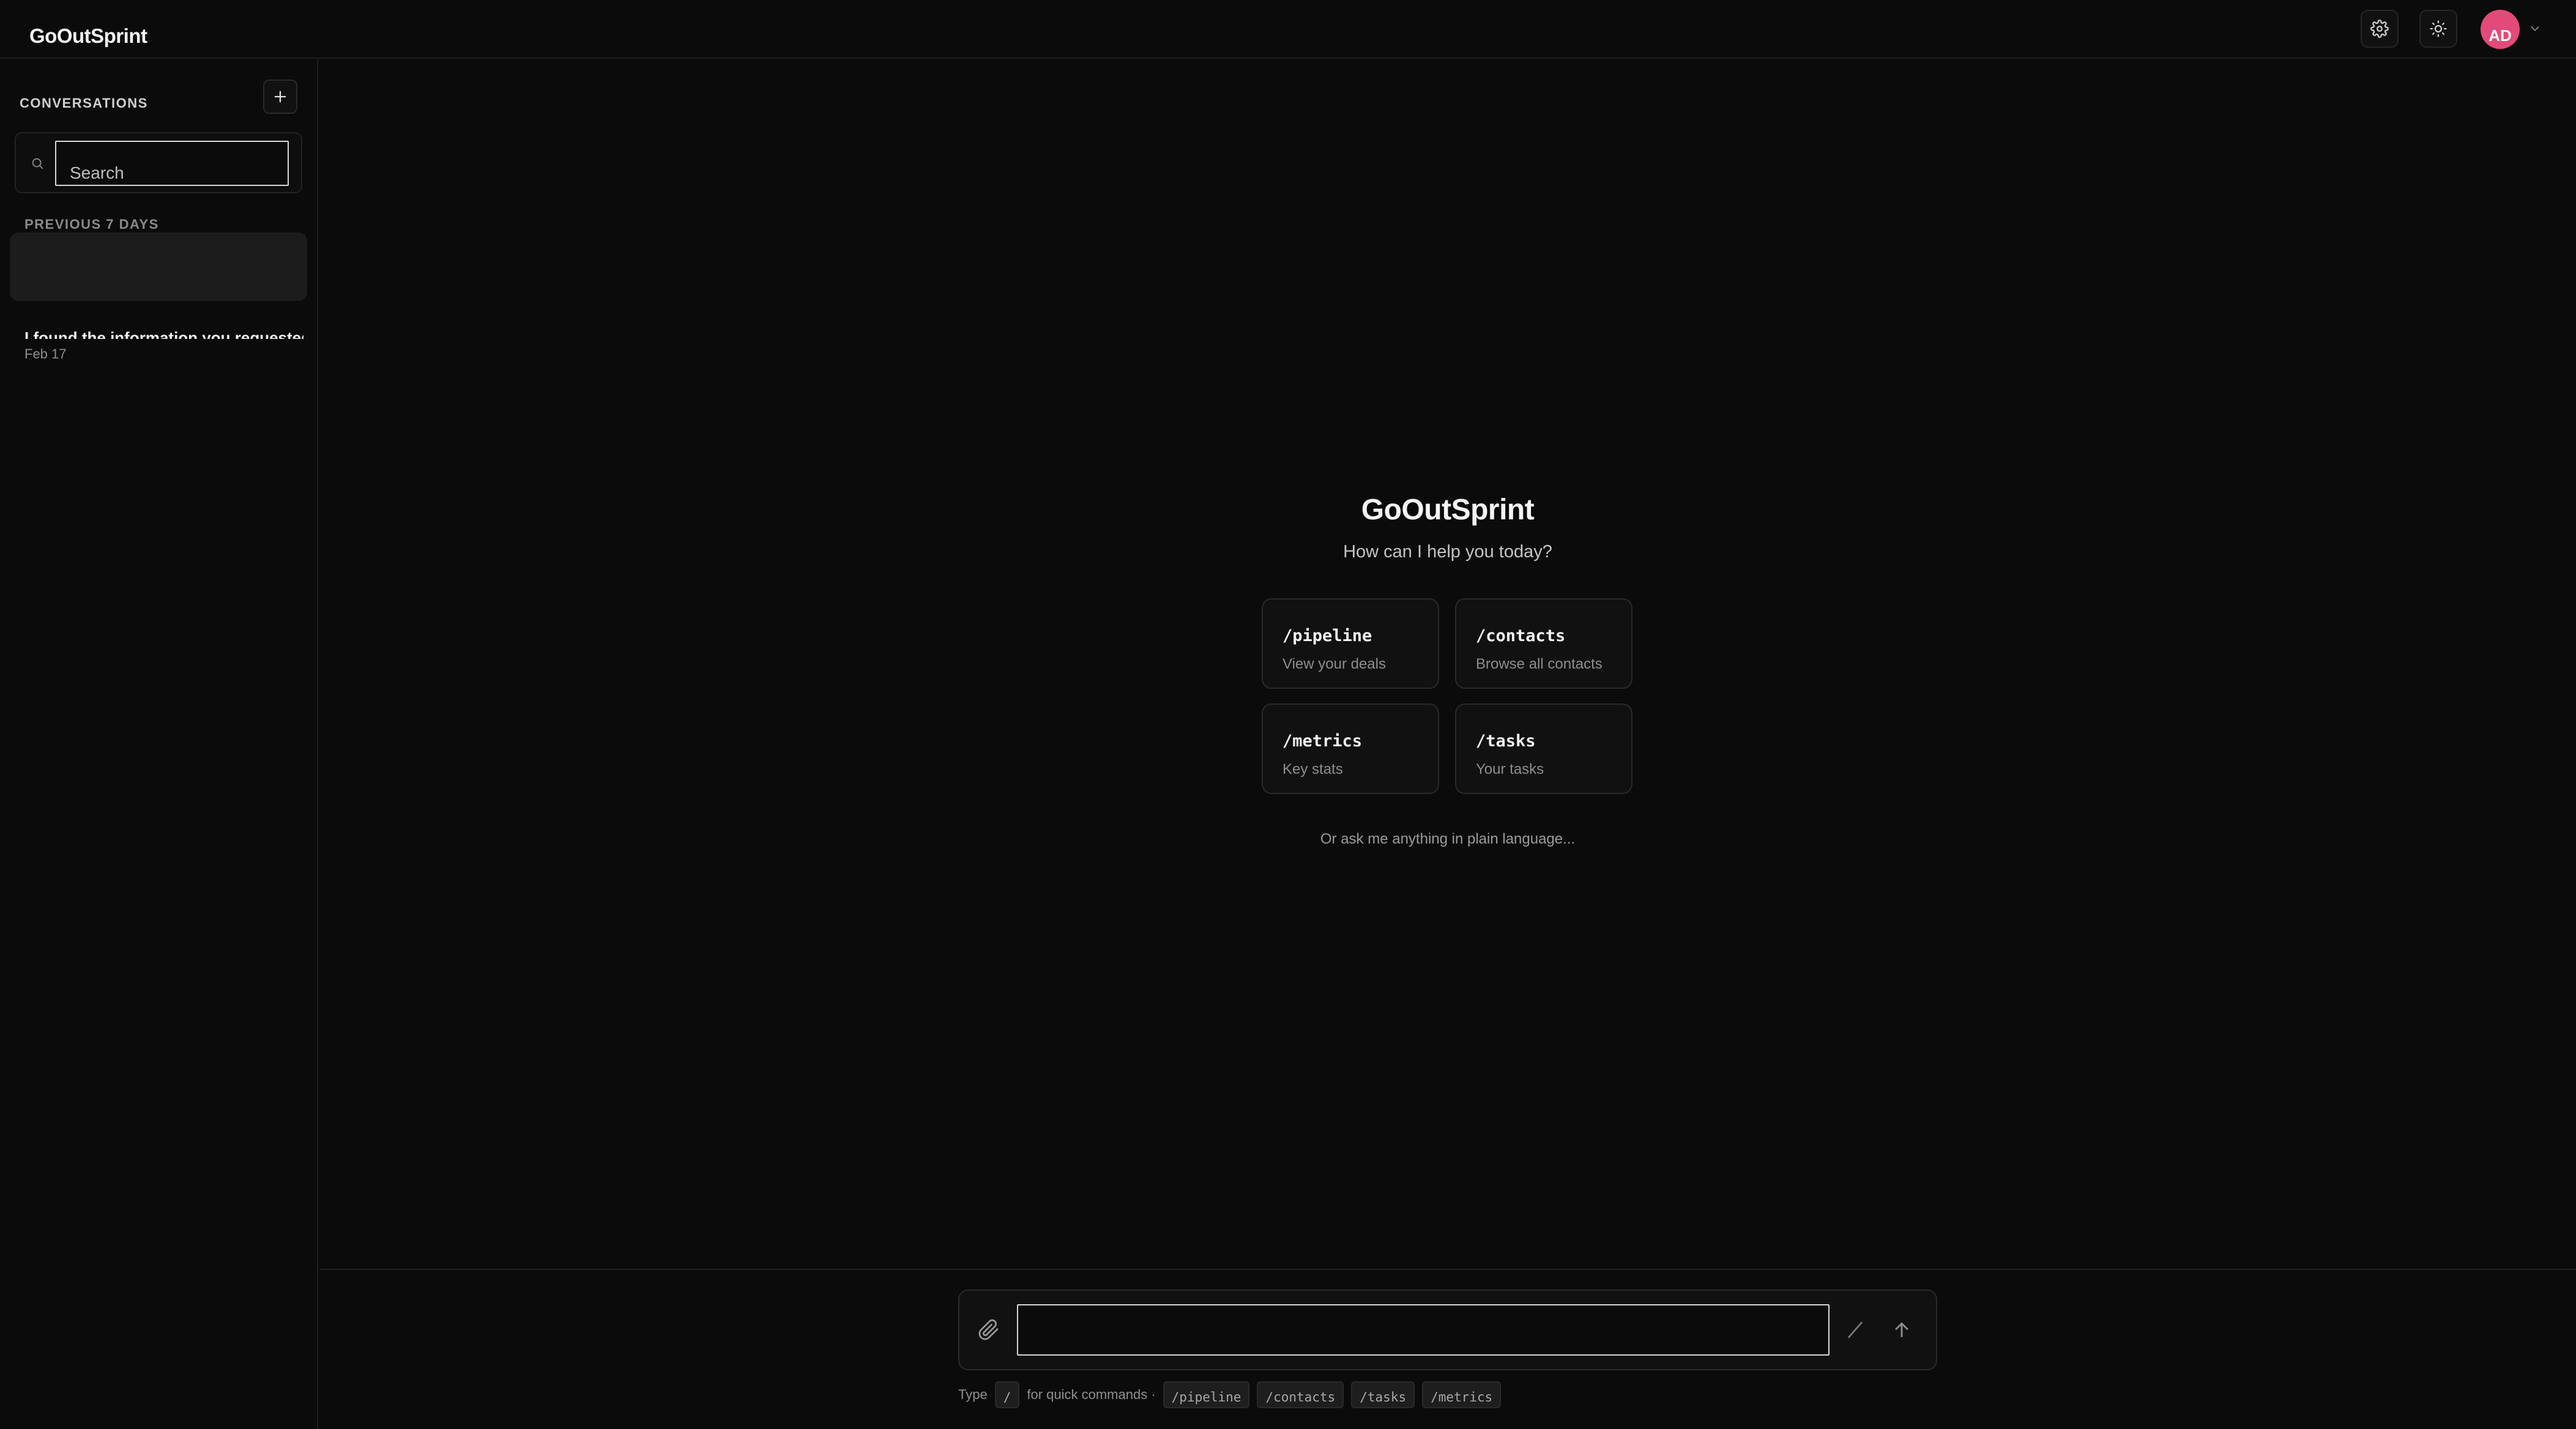  I want to click on theme-toggle-button, so click(2438, 29).